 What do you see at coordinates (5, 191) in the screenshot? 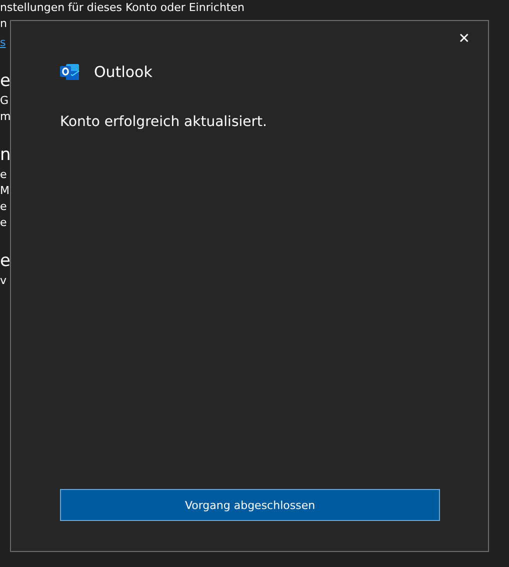
I see `body-text: M` at bounding box center [5, 191].